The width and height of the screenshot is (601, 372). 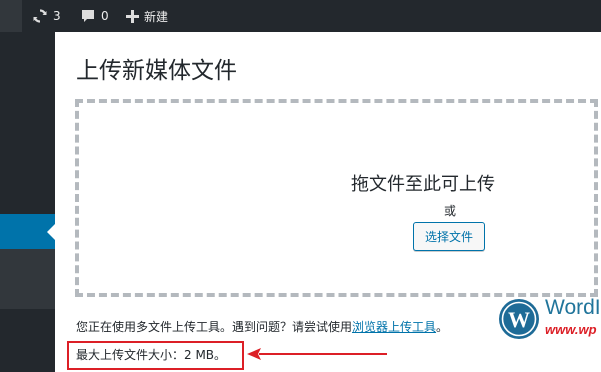 What do you see at coordinates (214, 327) in the screenshot?
I see `help-text-prefix: 您正在使用多文件上传工具。遇到问题？请尝试使用` at bounding box center [214, 327].